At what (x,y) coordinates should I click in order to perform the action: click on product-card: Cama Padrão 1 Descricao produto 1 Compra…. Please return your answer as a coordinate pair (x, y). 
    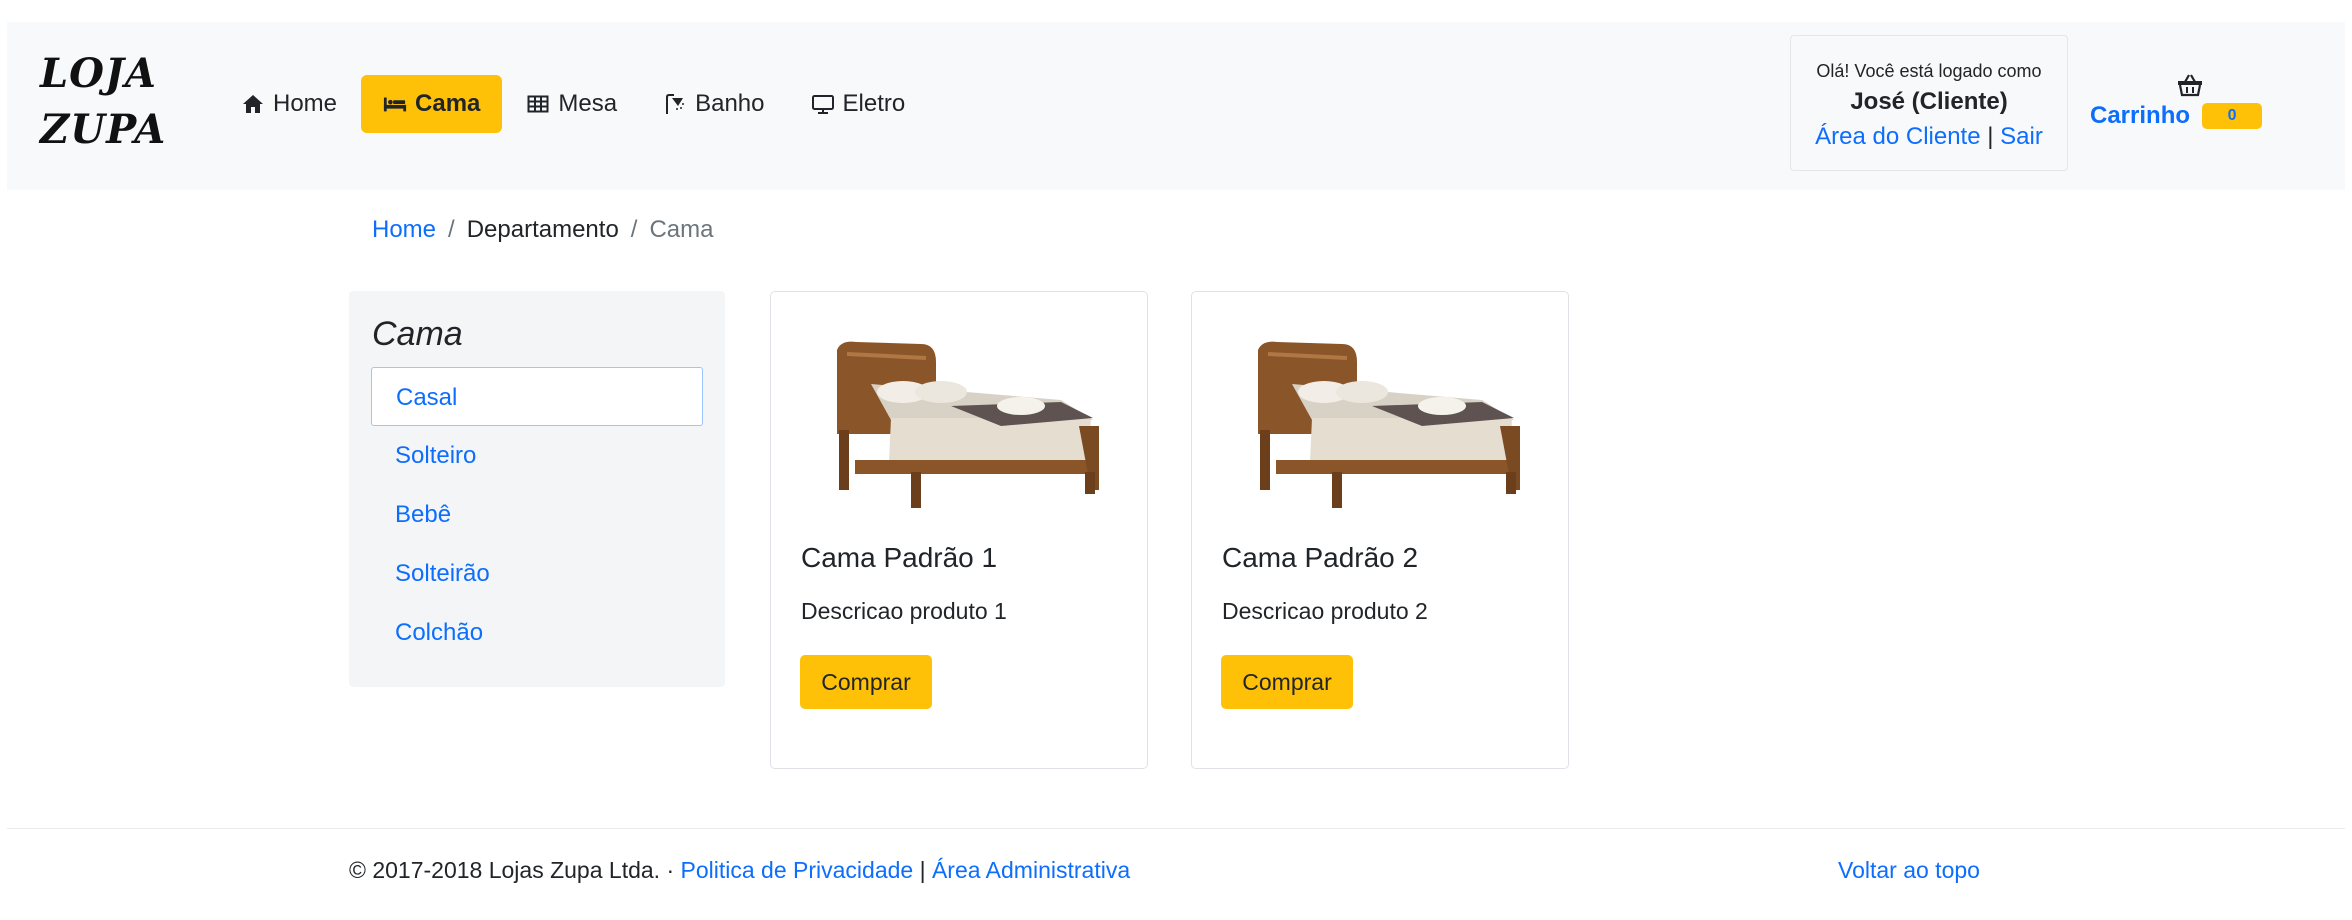
    Looking at the image, I should click on (959, 530).